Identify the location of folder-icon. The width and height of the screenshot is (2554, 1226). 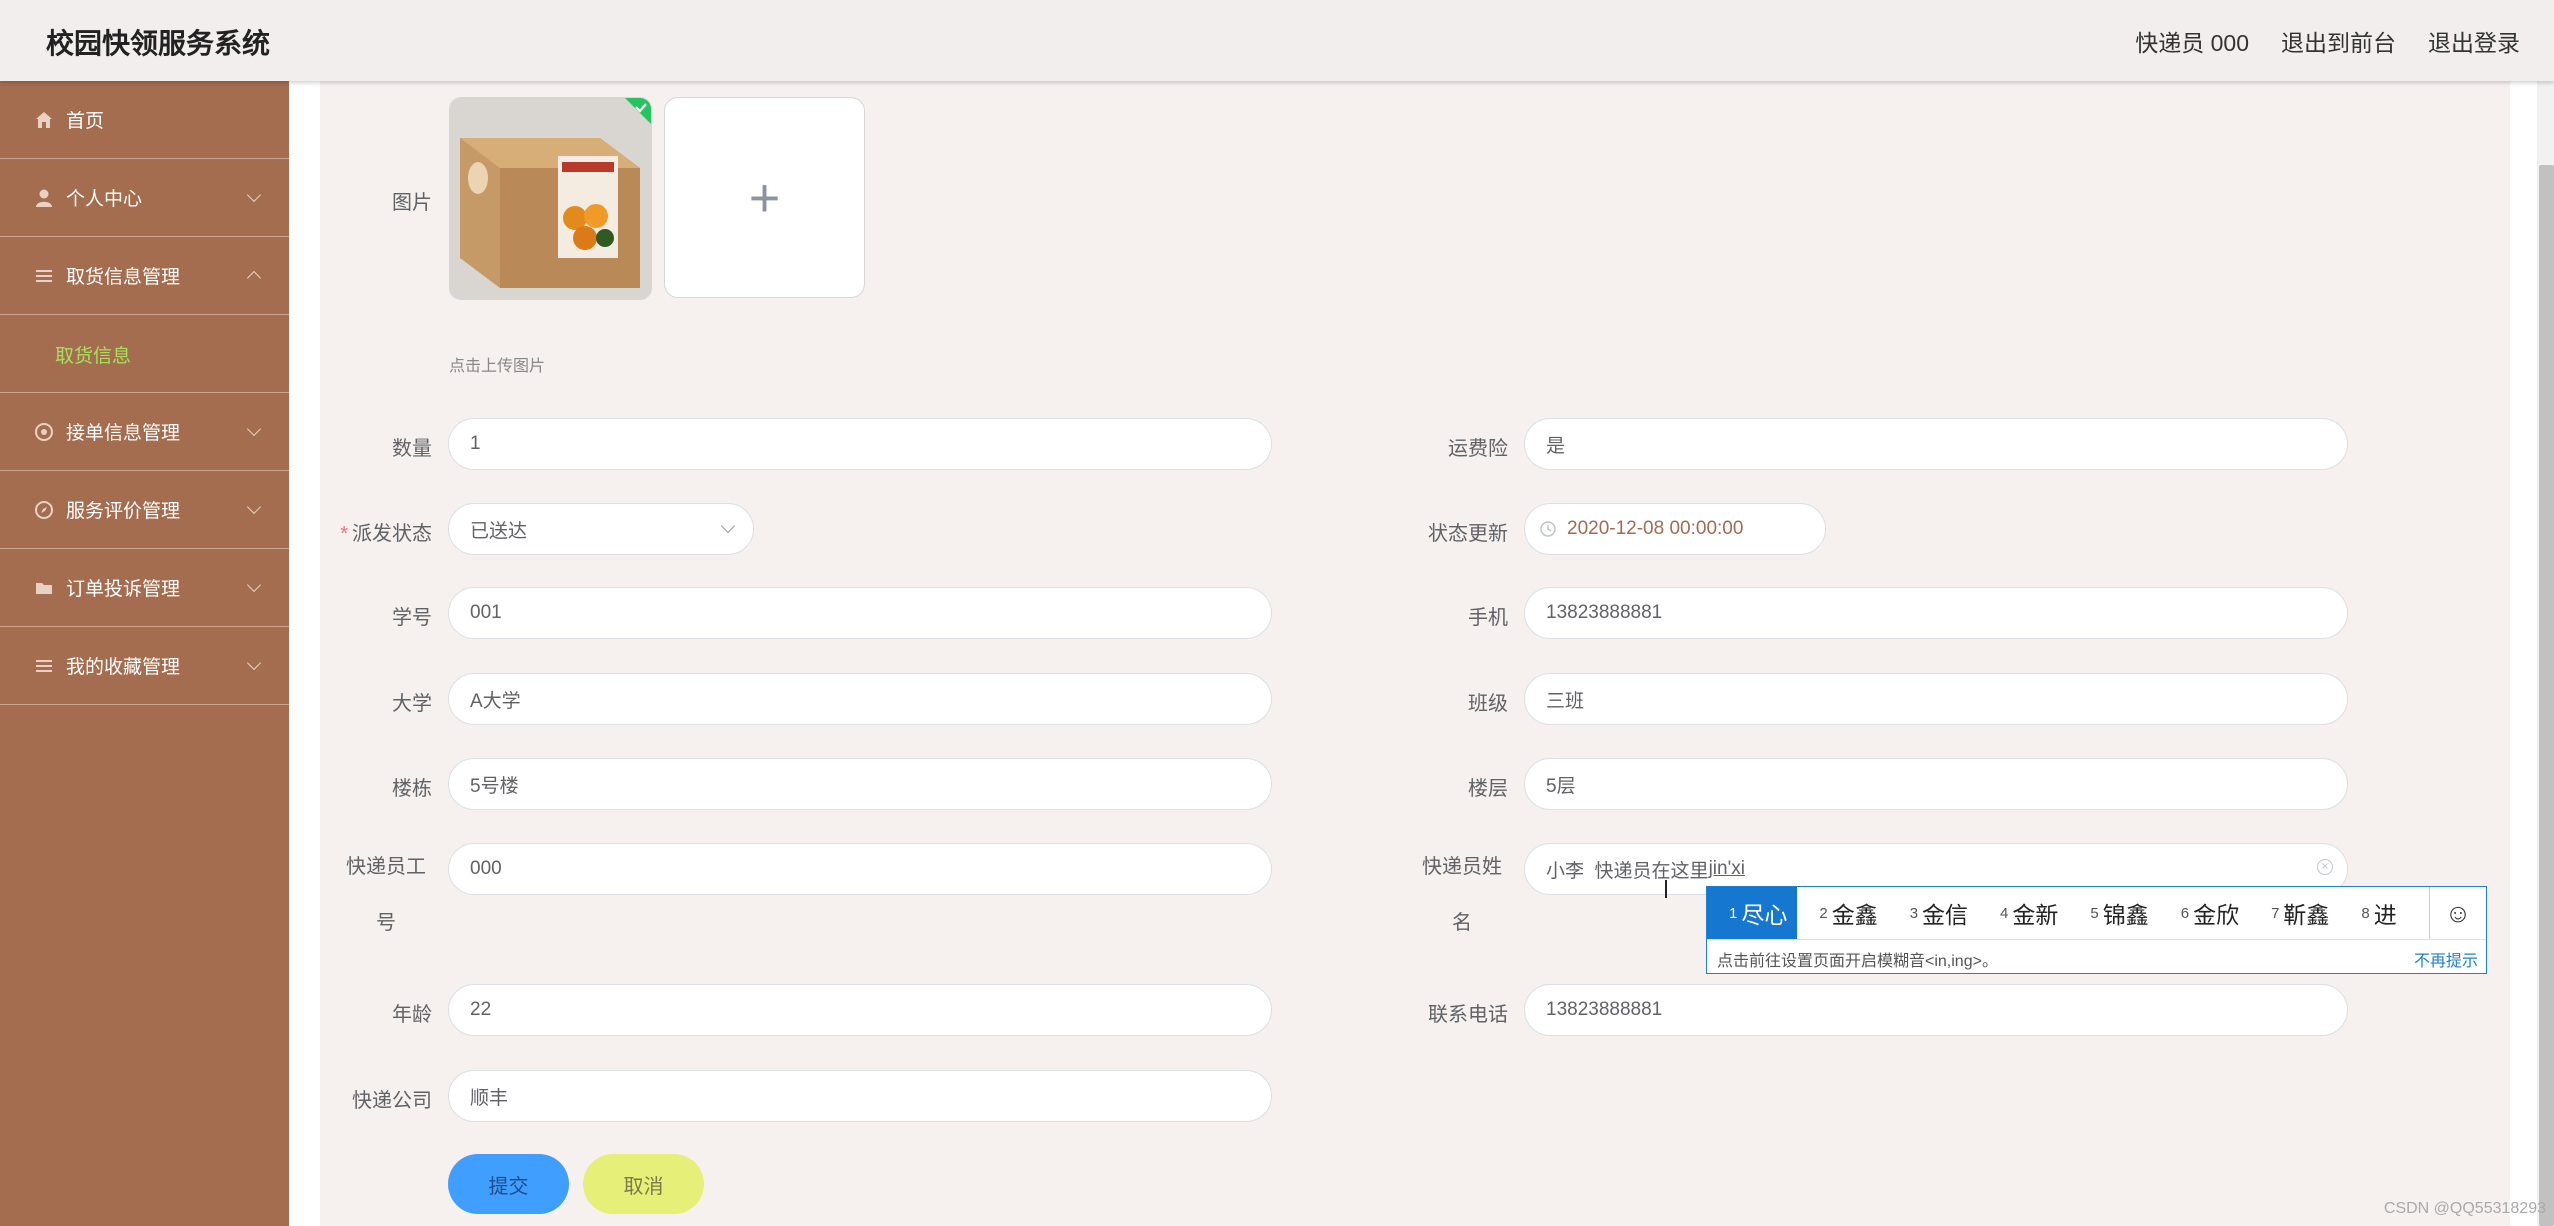
(44, 588).